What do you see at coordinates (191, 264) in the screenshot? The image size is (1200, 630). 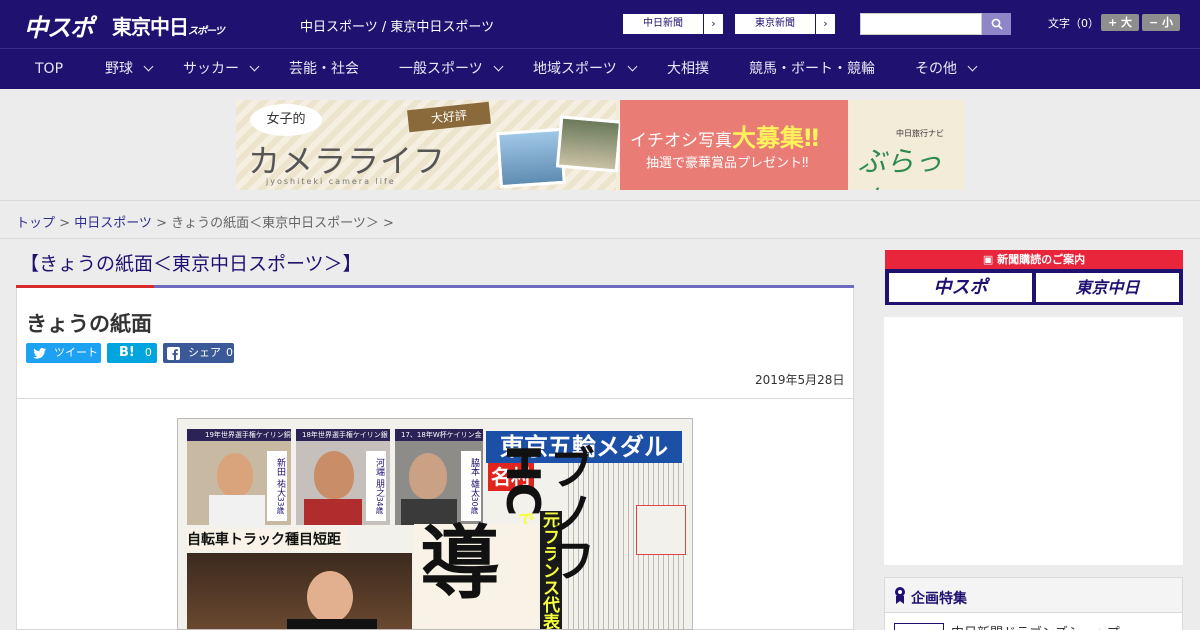 I see `section-title: 【きょうの紙面＜東京中日スポーツ＞】` at bounding box center [191, 264].